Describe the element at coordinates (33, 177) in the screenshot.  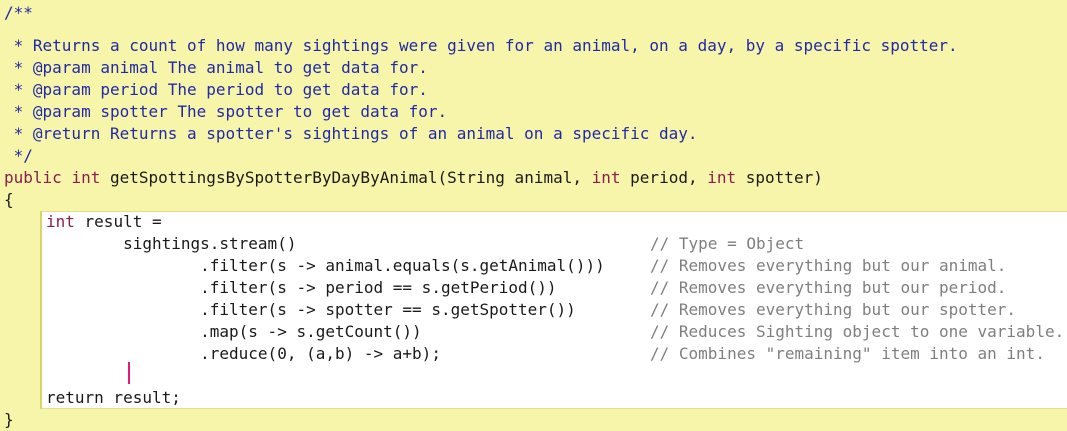
I see `keyword-public: public` at that location.